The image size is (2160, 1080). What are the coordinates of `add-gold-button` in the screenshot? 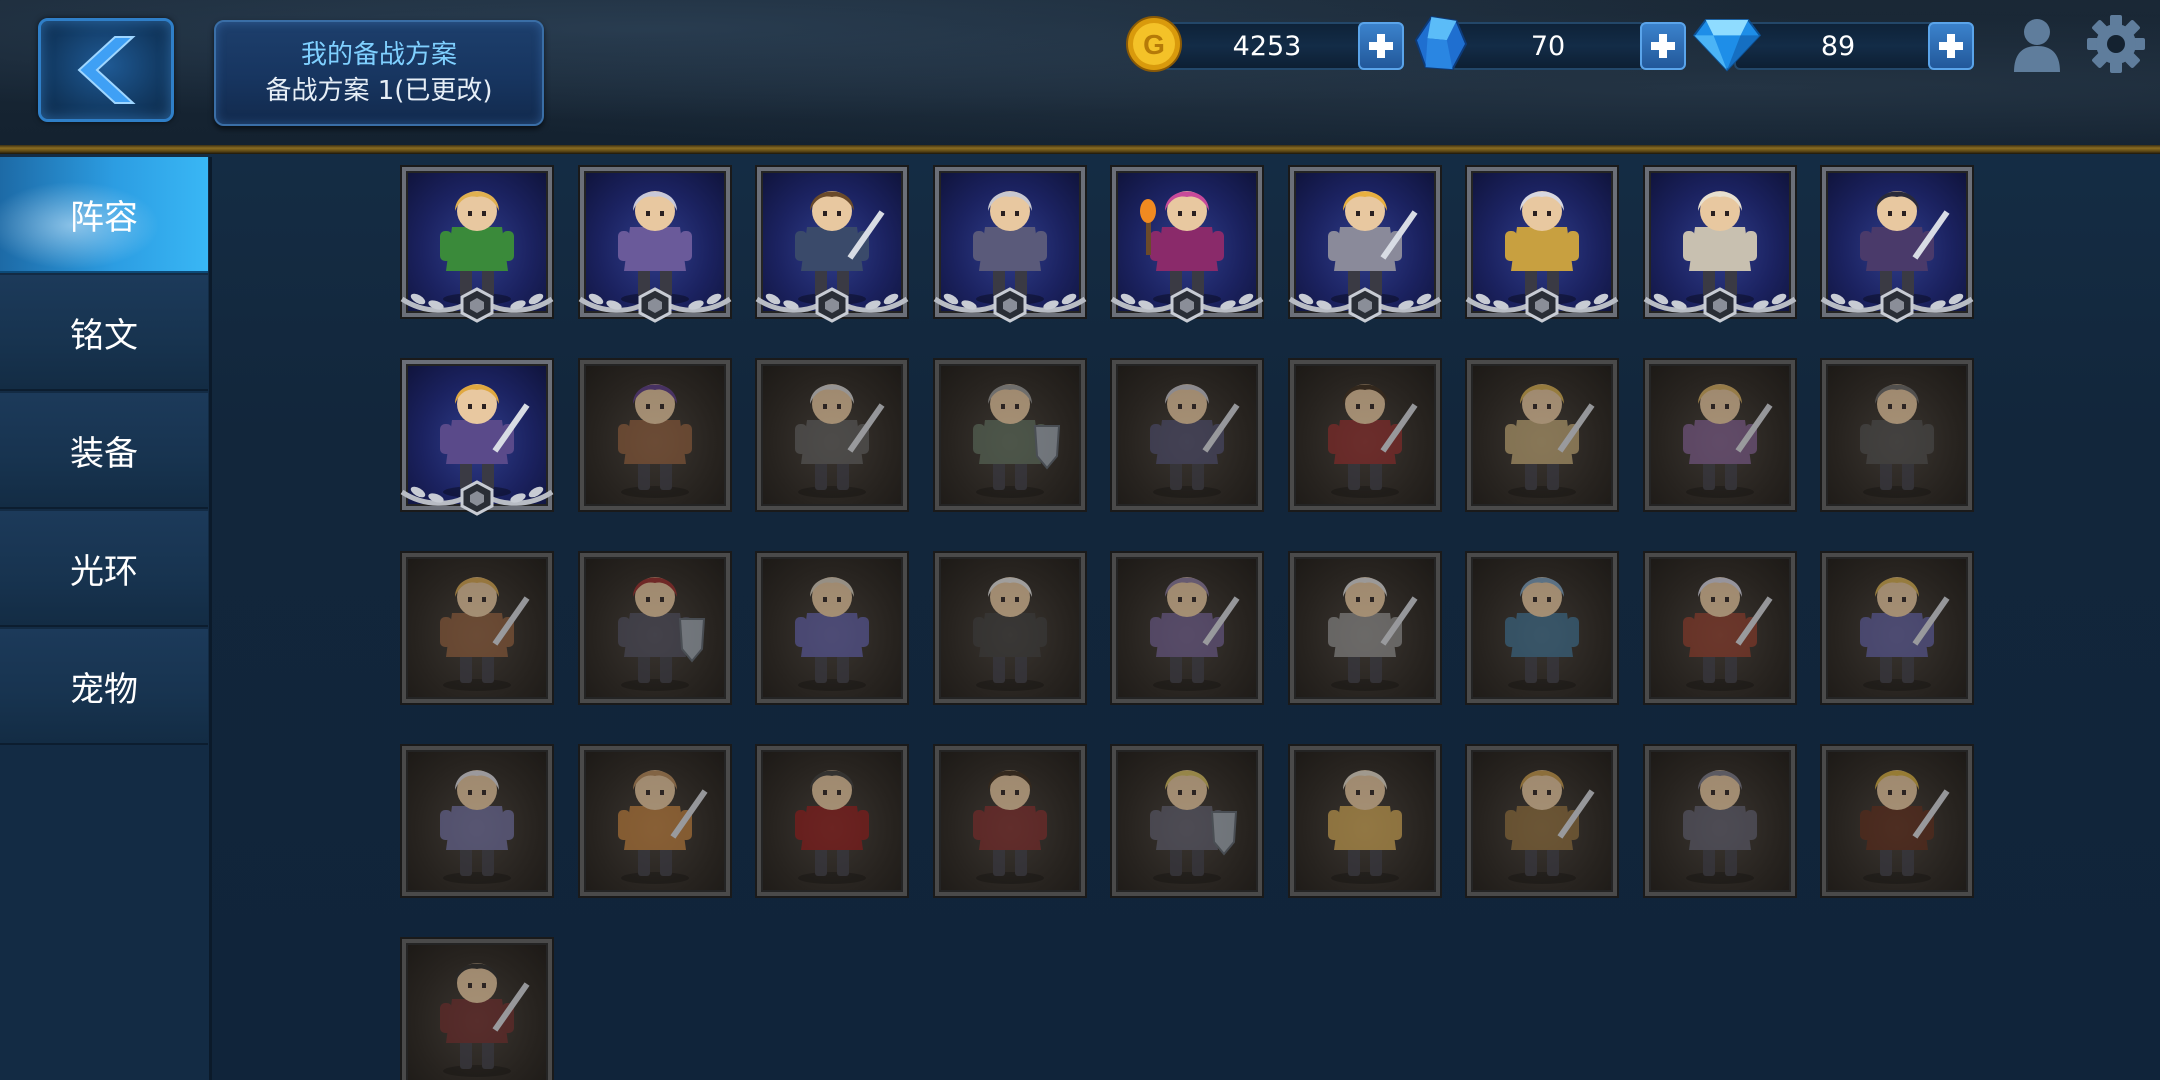 It's located at (1381, 46).